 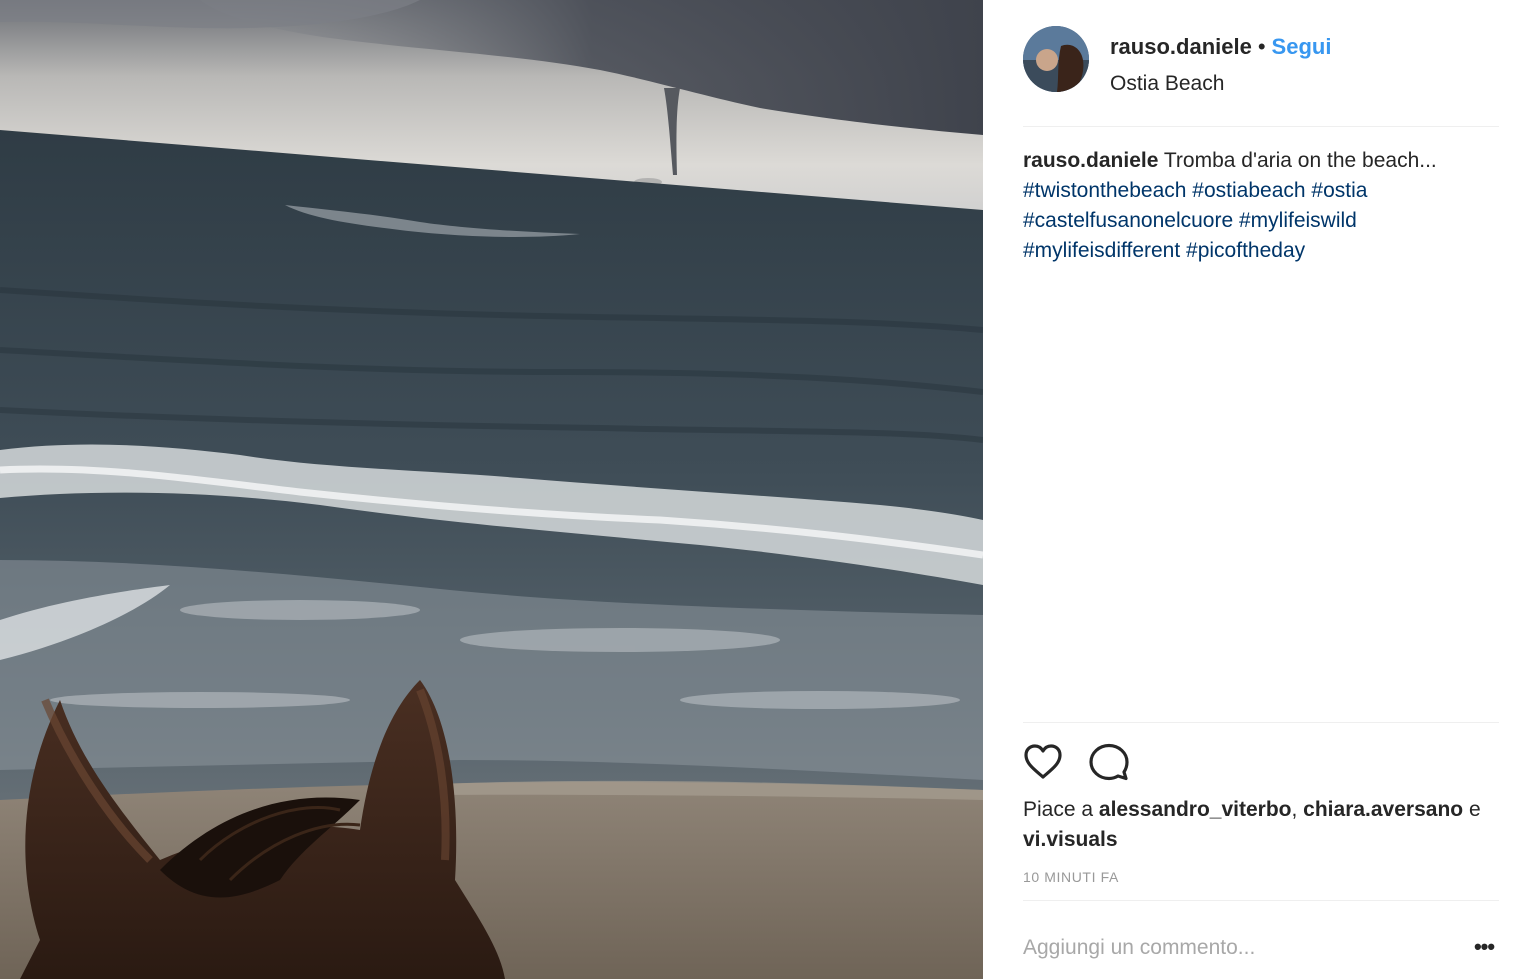 What do you see at coordinates (1109, 762) in the screenshot?
I see `comment-bubble-icon` at bounding box center [1109, 762].